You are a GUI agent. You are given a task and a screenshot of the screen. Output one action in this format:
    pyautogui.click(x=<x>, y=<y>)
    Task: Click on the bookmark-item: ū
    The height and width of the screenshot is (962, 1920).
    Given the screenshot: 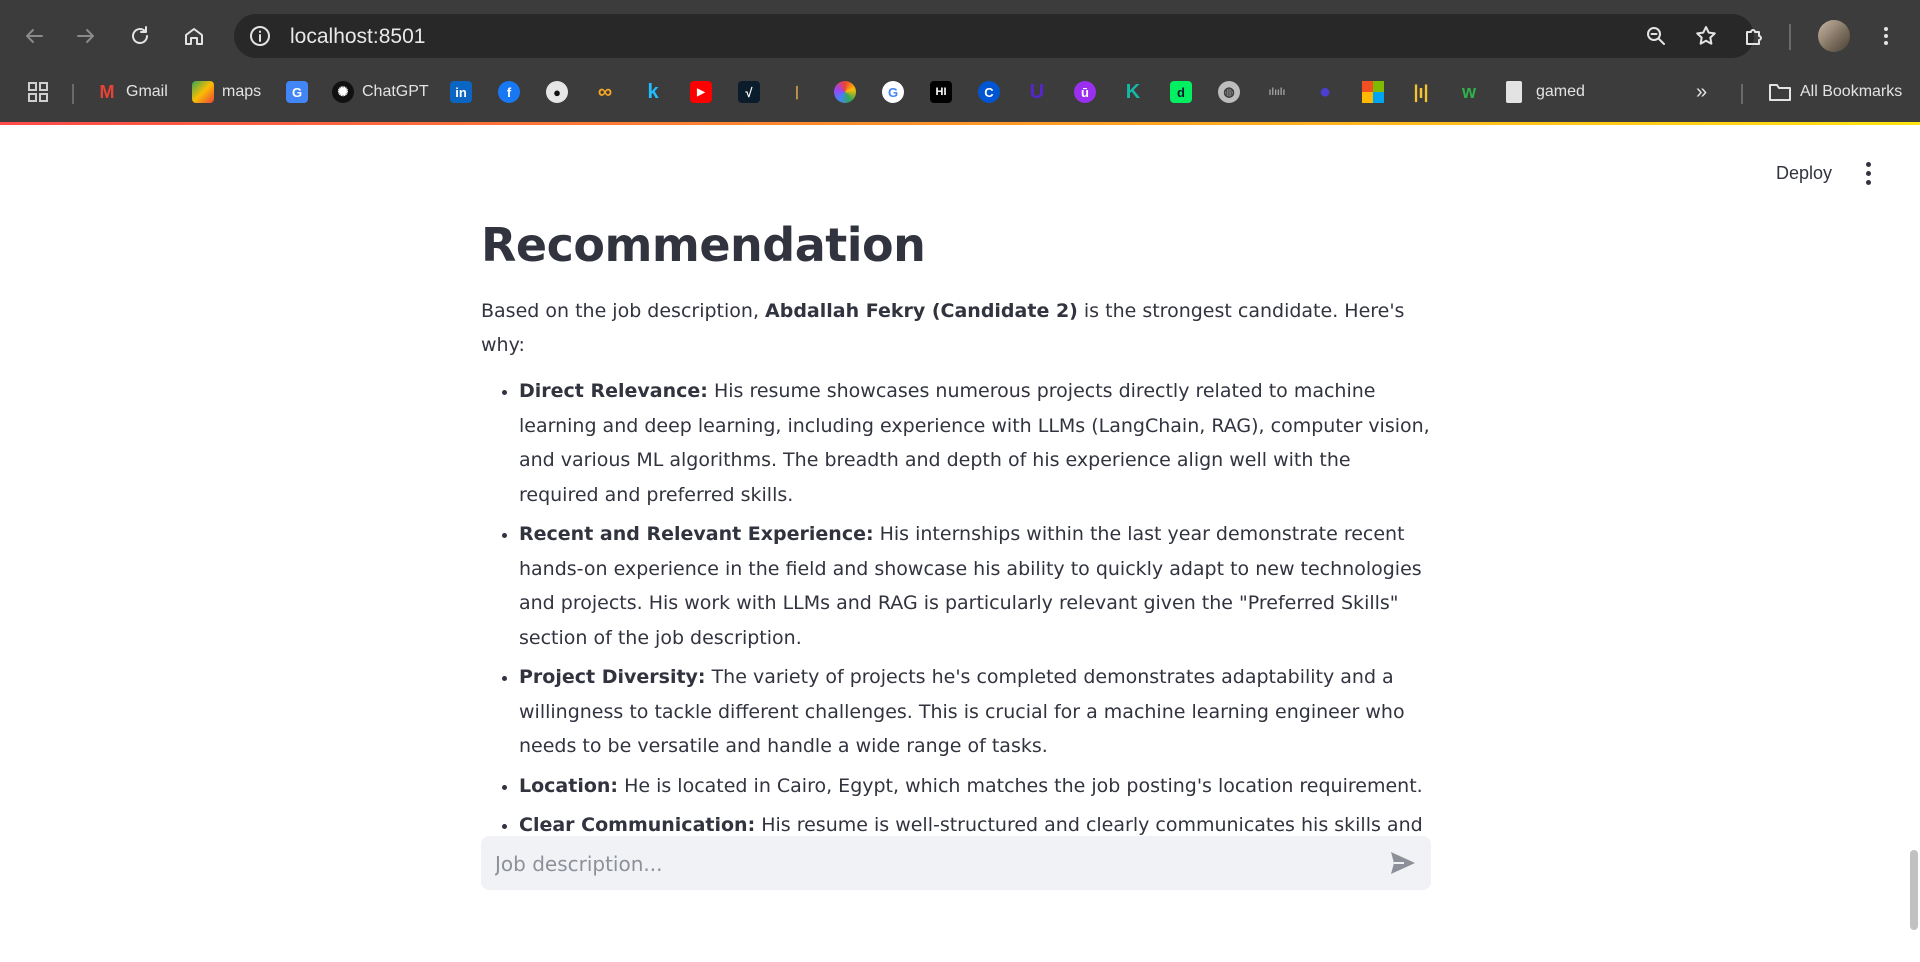 What is the action you would take?
    pyautogui.click(x=1085, y=92)
    